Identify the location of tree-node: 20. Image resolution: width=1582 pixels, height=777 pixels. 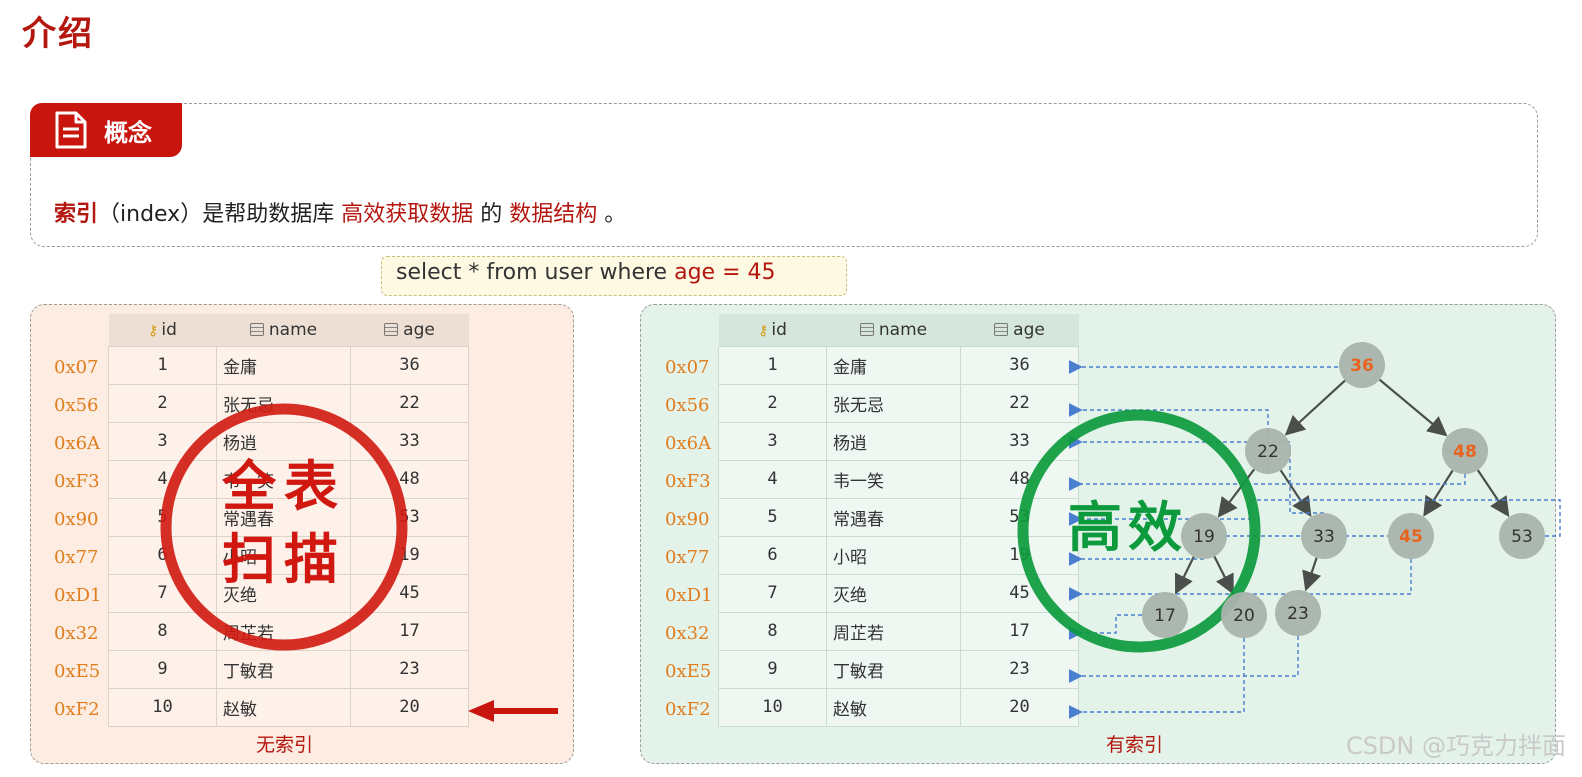
(1244, 615).